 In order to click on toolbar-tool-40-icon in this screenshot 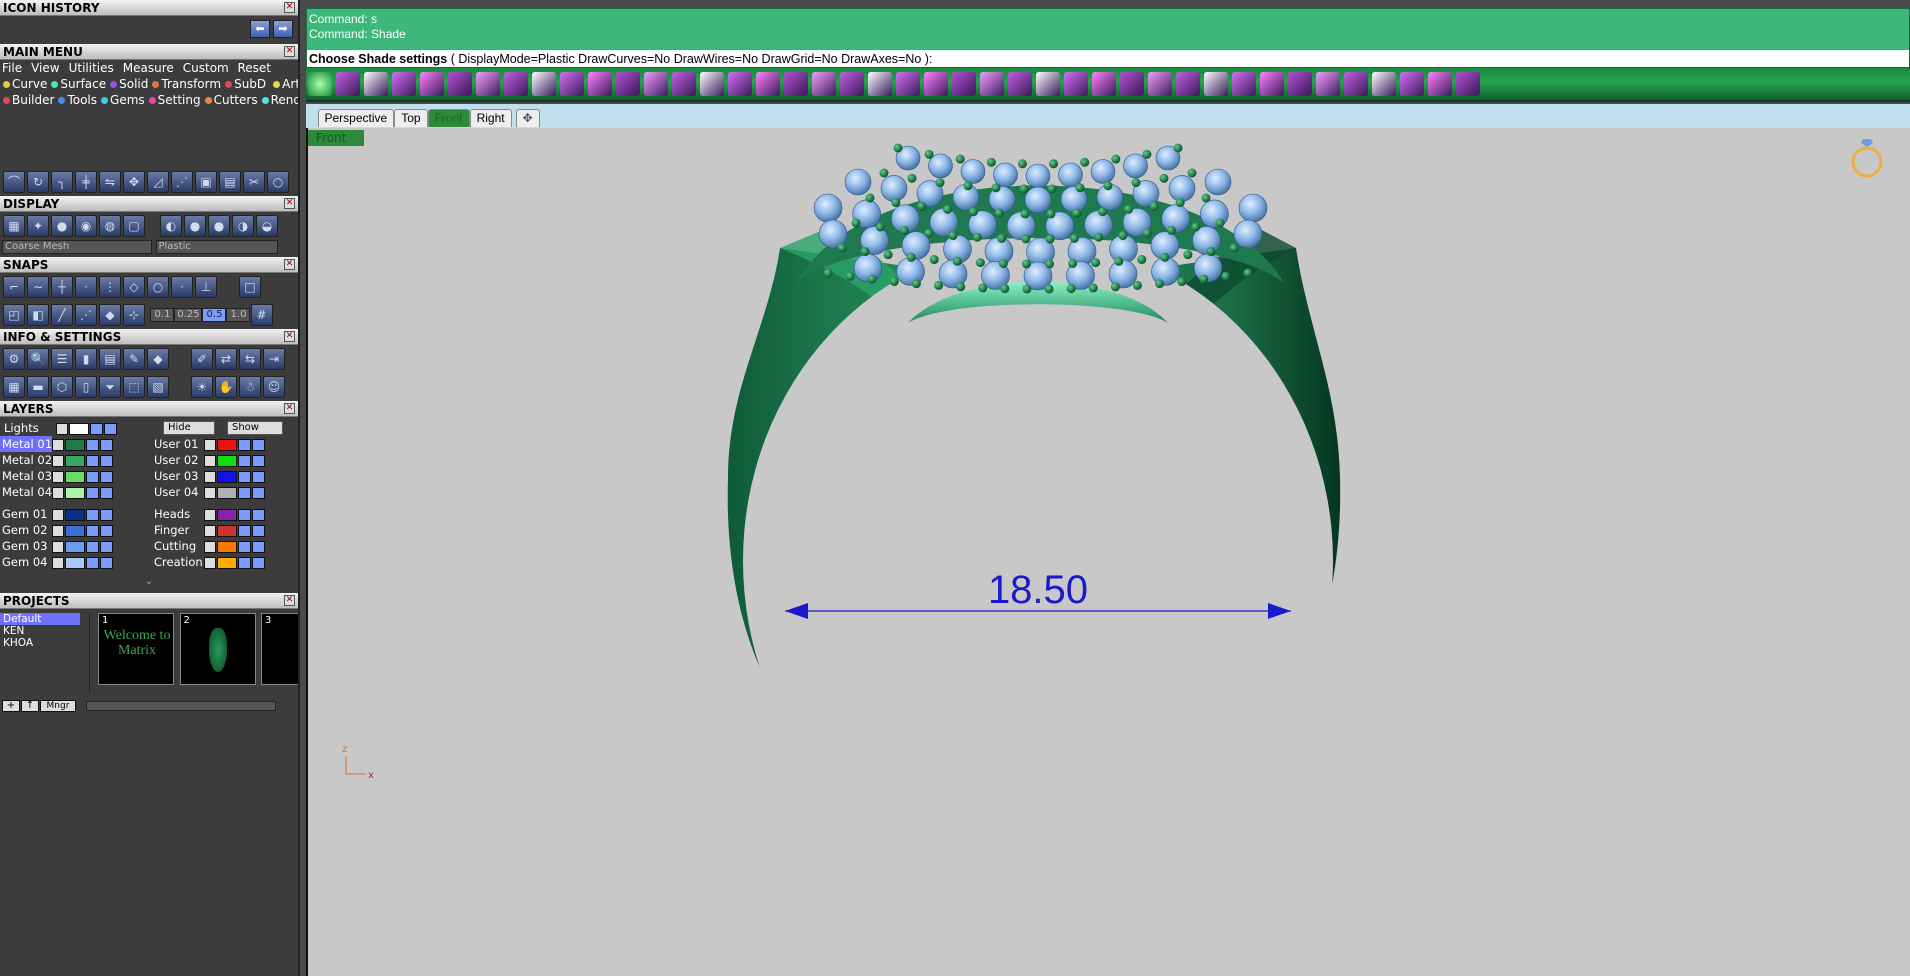, I will do `click(1412, 84)`.